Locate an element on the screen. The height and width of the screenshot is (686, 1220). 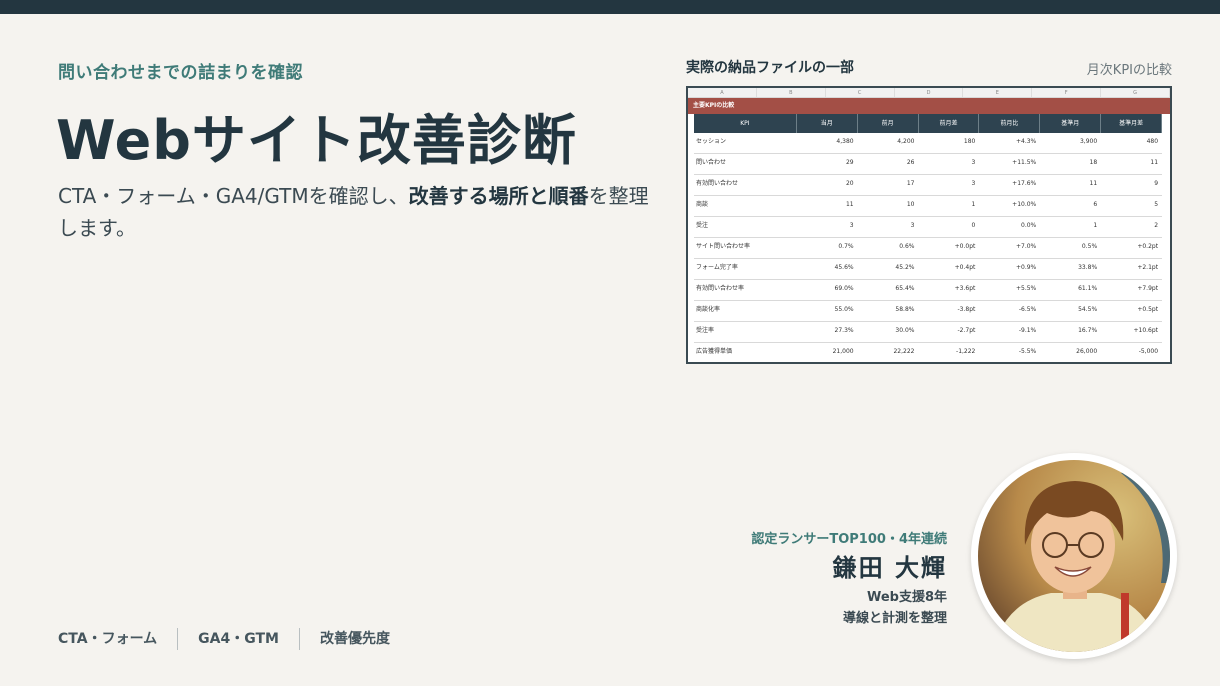
tag-priority: 改善優先度 is located at coordinates (354, 639).